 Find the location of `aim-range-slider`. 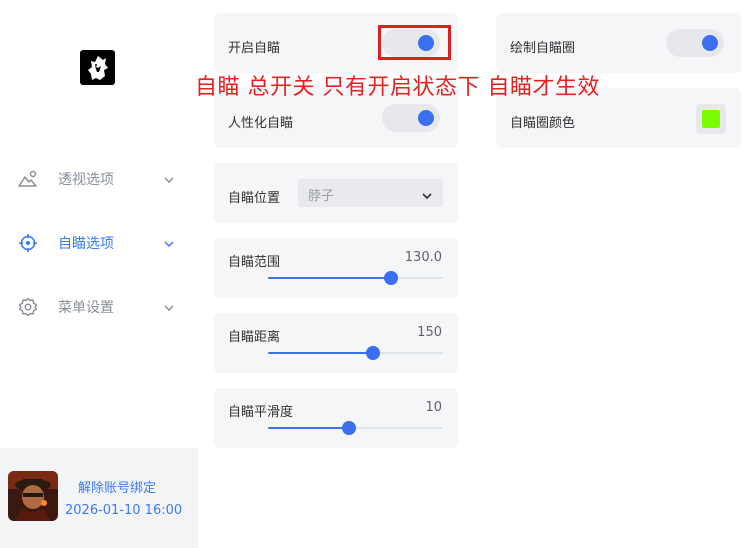

aim-range-slider is located at coordinates (355, 278).